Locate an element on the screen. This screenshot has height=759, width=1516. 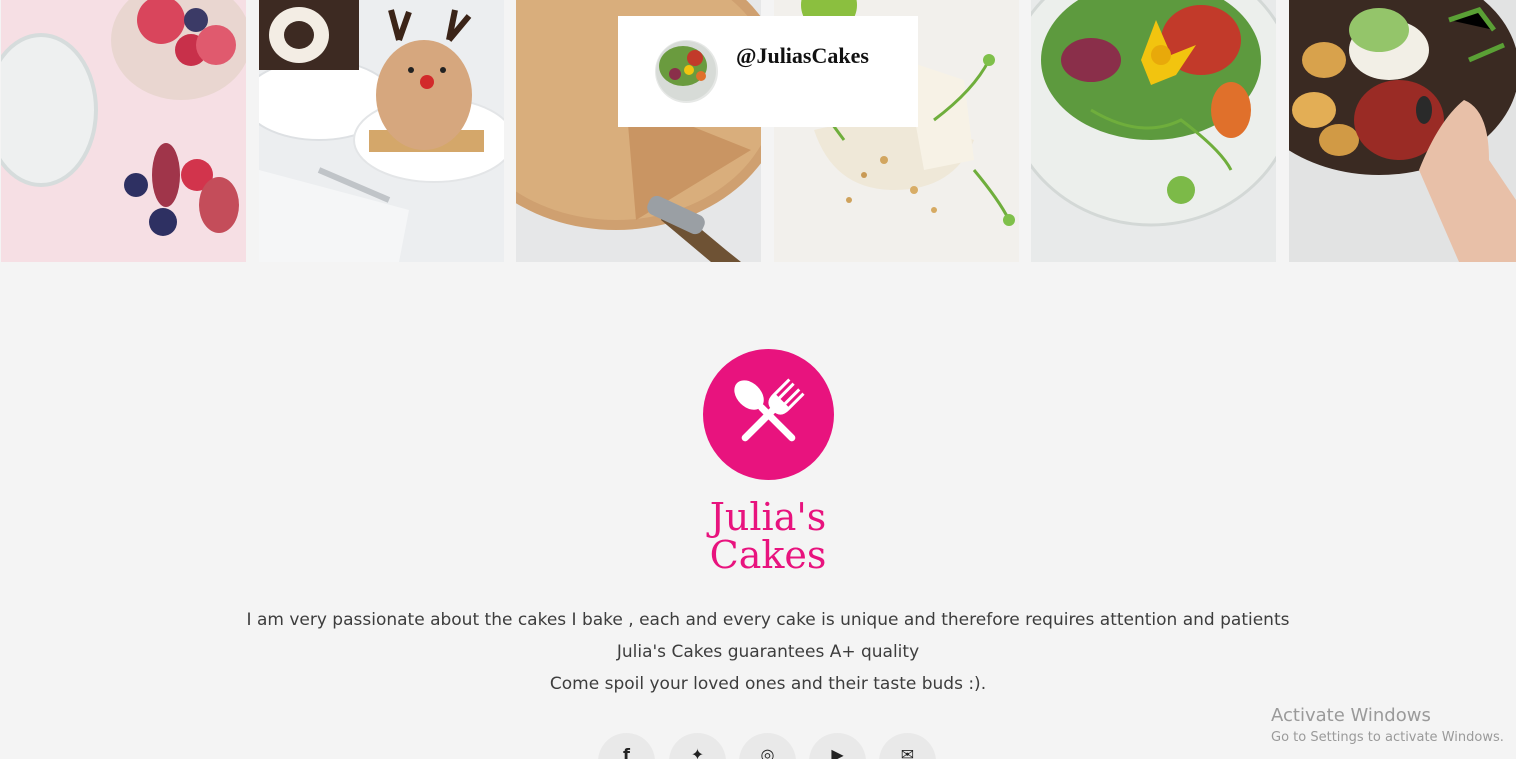
brand-name: Julia's Cakes is located at coordinates (768, 536).